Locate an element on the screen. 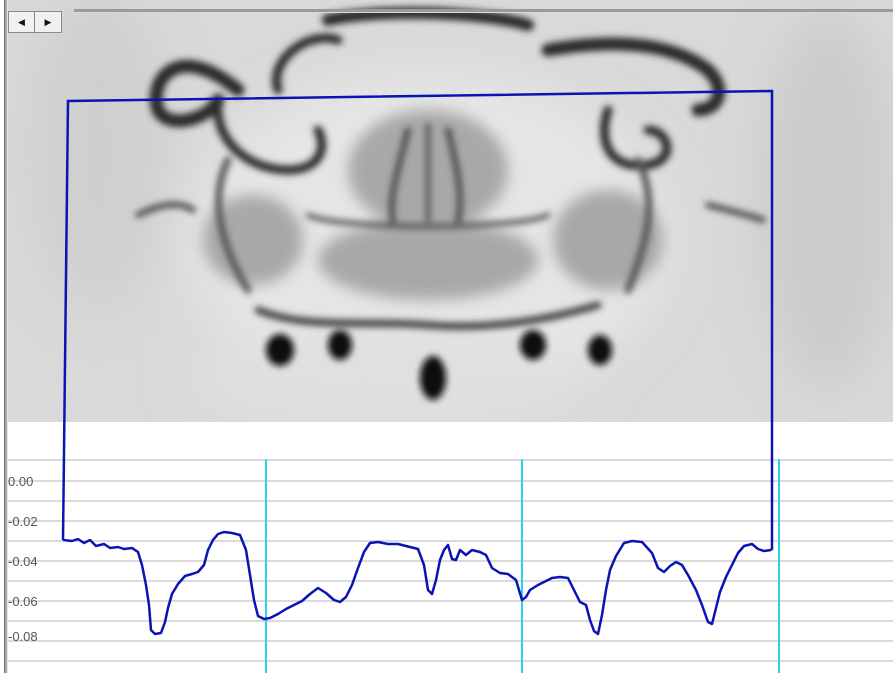 The width and height of the screenshot is (893, 673). y-tick-label: -0.08 is located at coordinates (23, 636).